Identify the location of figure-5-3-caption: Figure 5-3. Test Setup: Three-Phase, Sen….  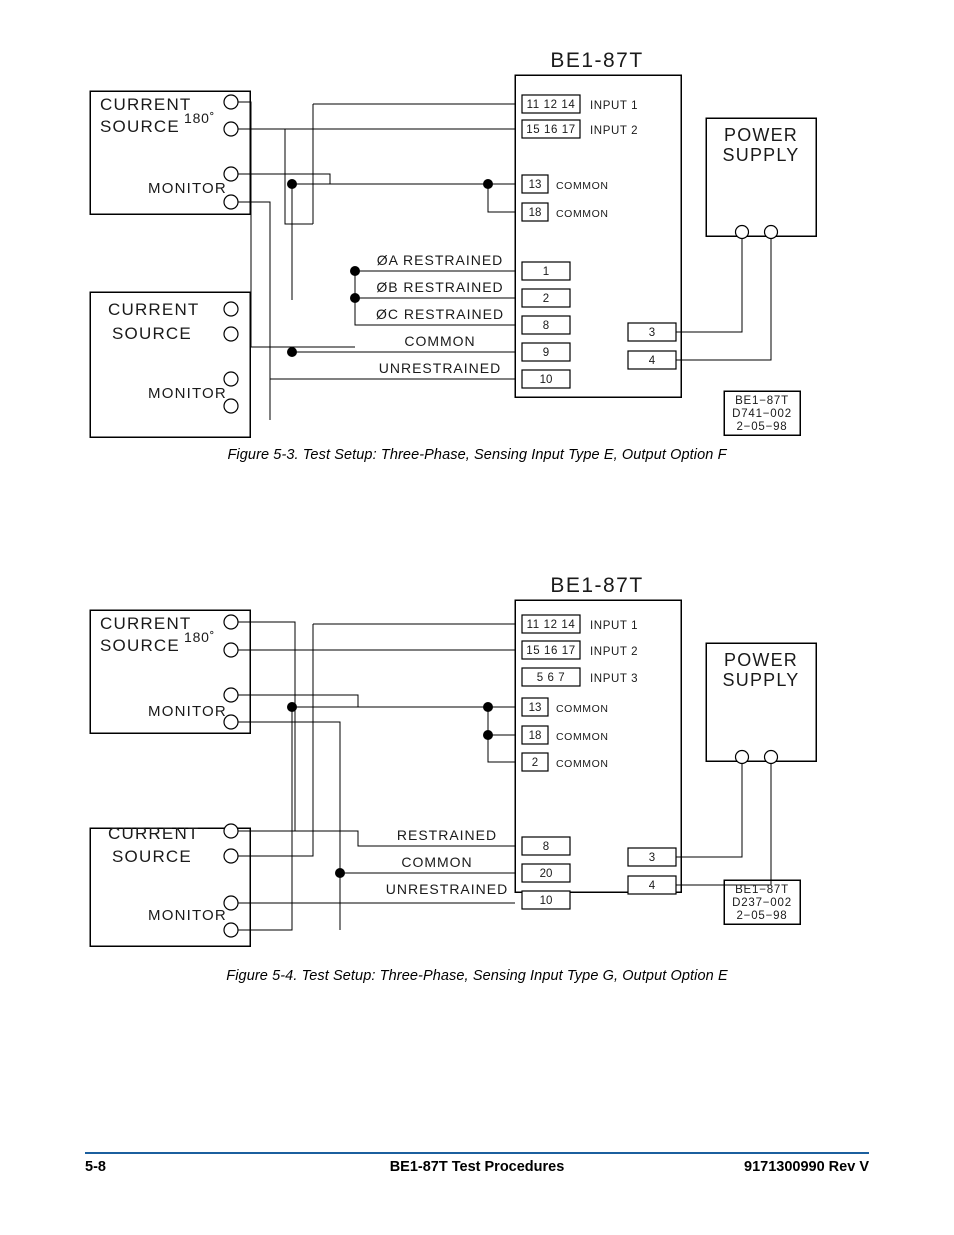
(477, 455).